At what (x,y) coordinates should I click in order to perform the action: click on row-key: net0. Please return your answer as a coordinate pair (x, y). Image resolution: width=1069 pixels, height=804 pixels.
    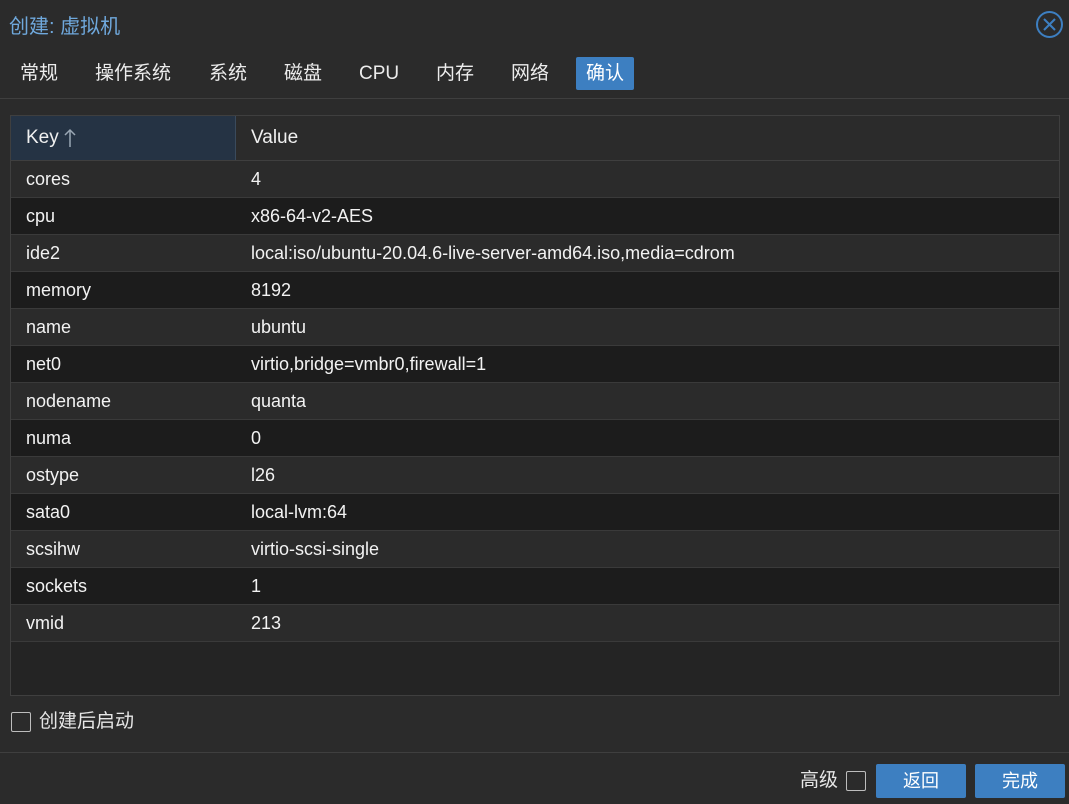
    Looking at the image, I should click on (44, 364).